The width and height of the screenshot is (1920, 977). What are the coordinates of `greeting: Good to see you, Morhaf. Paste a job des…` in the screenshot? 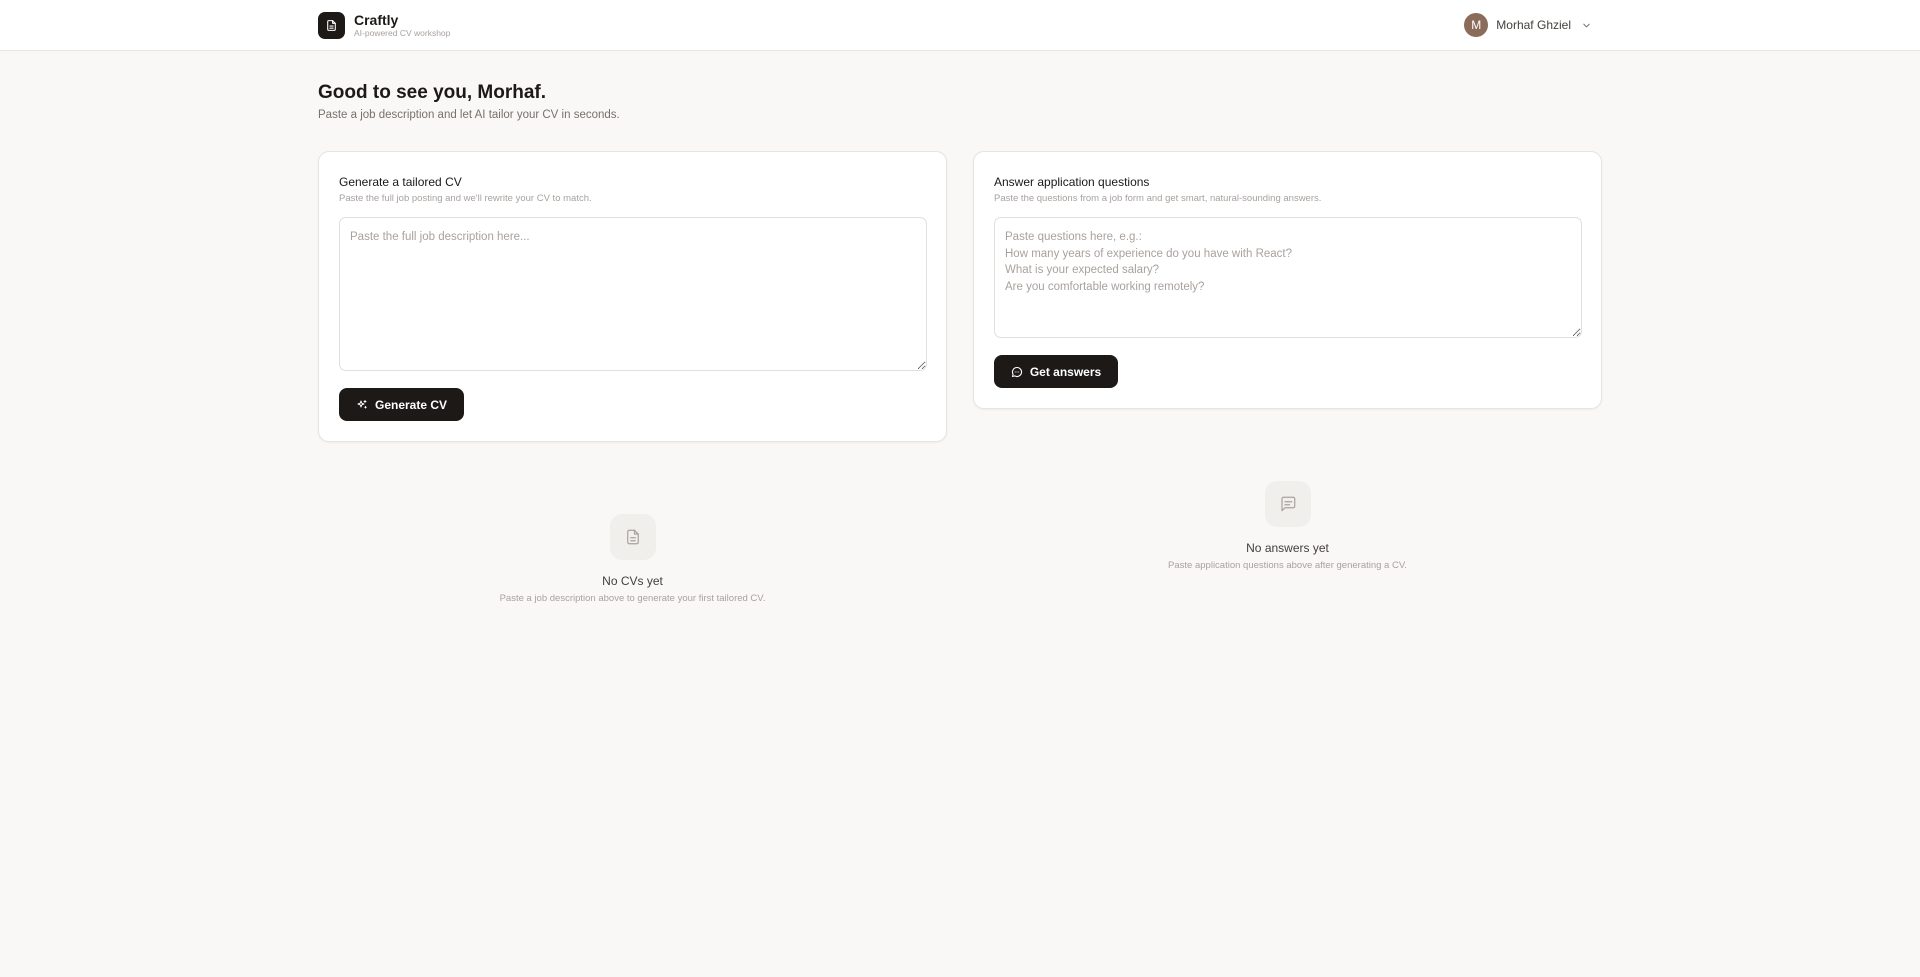 It's located at (469, 101).